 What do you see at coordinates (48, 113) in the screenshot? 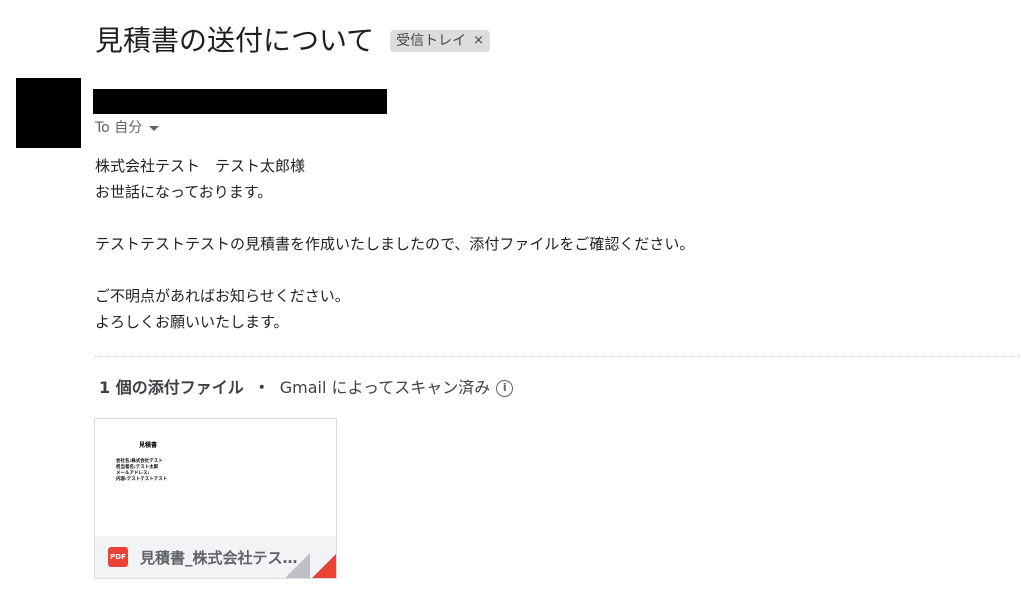
I see `sender-avatar` at bounding box center [48, 113].